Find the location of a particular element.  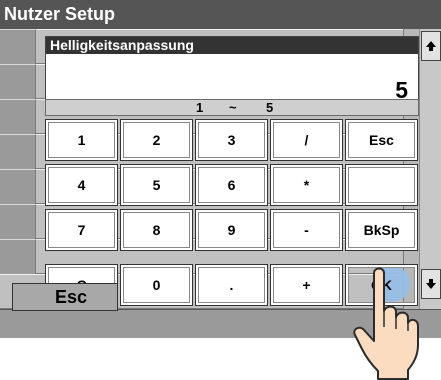

scrollbar is located at coordinates (430, 169).